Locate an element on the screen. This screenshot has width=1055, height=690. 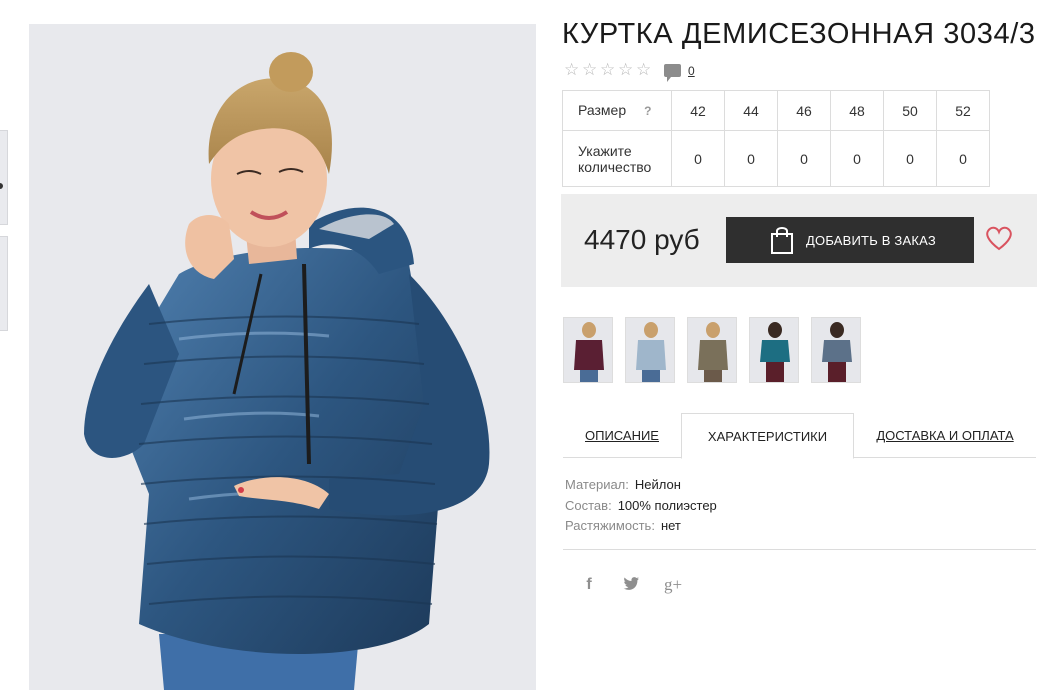
spec-row: Материал: Нейлон is located at coordinates (641, 485).